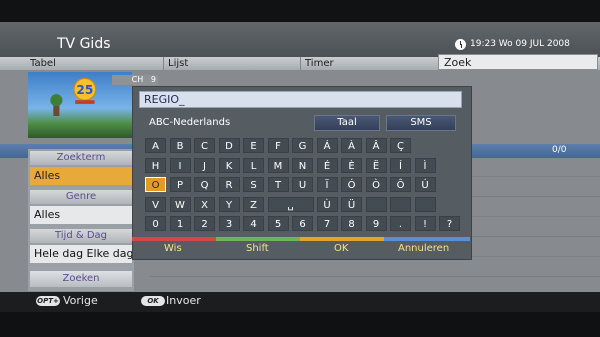  Describe the element at coordinates (342, 239) in the screenshot. I see `yellow-key-strip` at that location.